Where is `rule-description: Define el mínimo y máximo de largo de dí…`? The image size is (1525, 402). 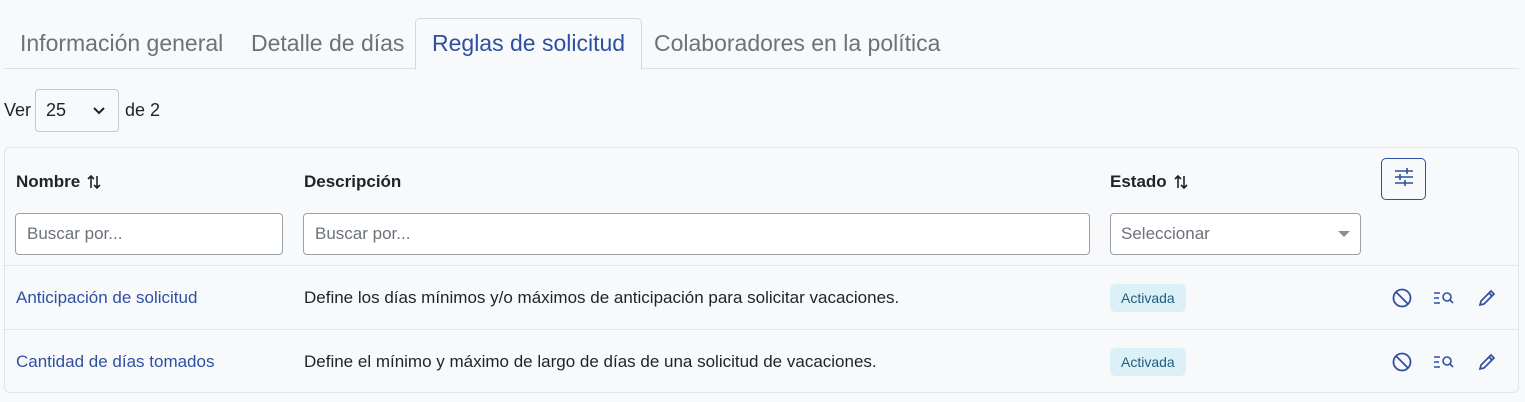
rule-description: Define el mínimo y máximo de largo de dí… is located at coordinates (590, 361).